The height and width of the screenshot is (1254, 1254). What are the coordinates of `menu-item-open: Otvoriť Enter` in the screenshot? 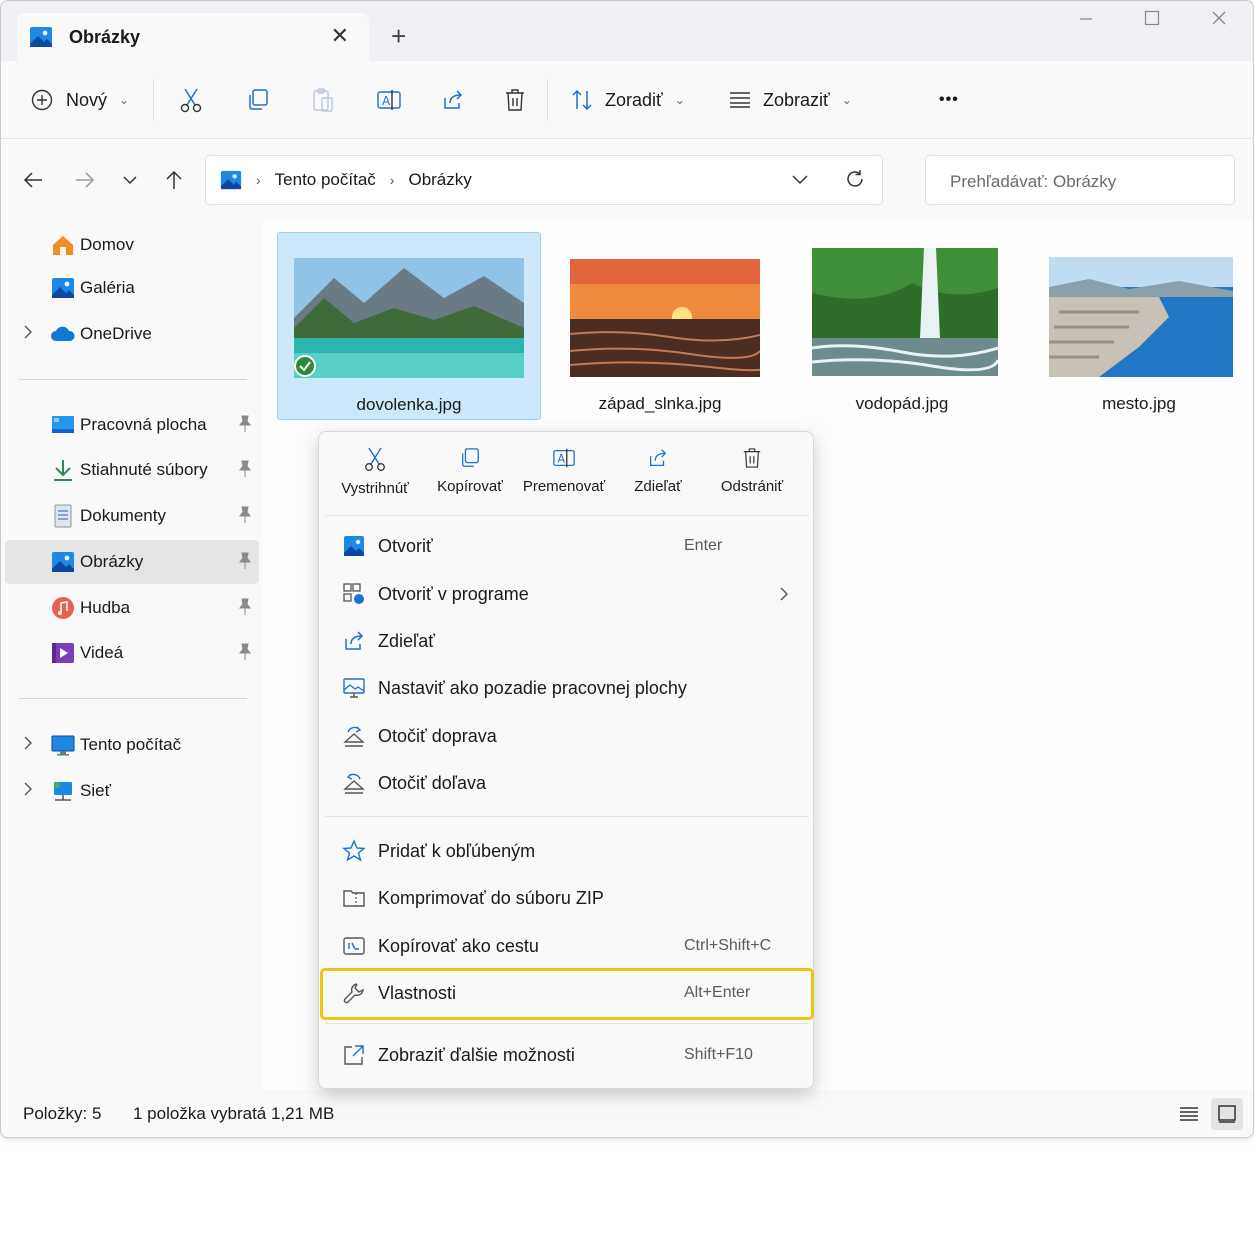 It's located at (567, 546).